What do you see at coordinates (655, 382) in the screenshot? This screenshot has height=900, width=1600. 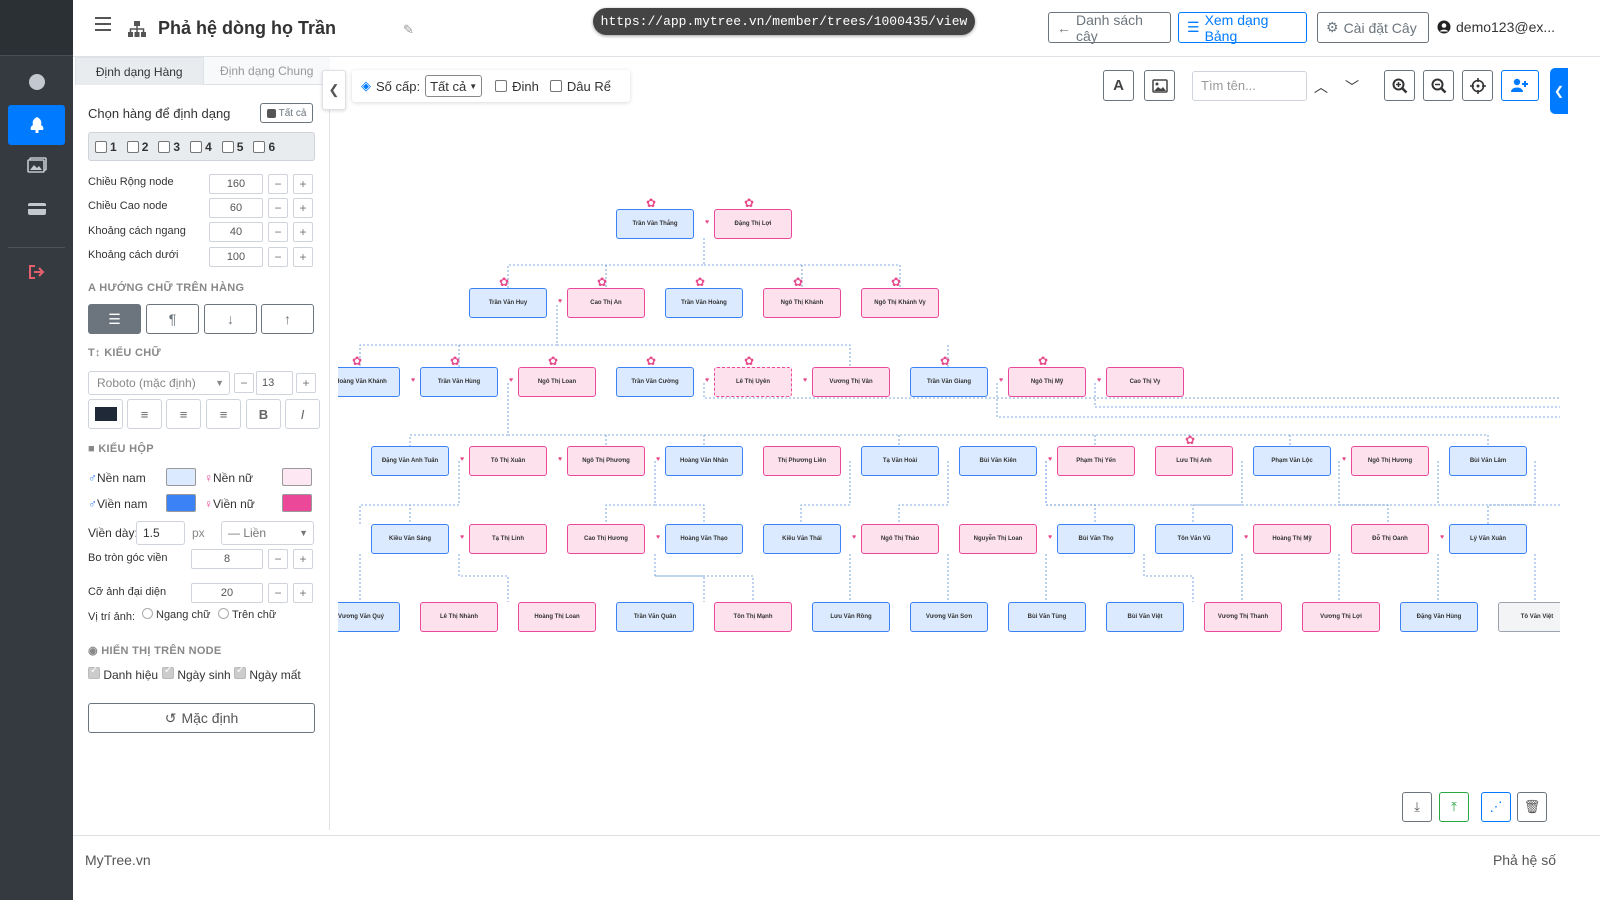 I see `tree-node: Trần Văn Cường` at bounding box center [655, 382].